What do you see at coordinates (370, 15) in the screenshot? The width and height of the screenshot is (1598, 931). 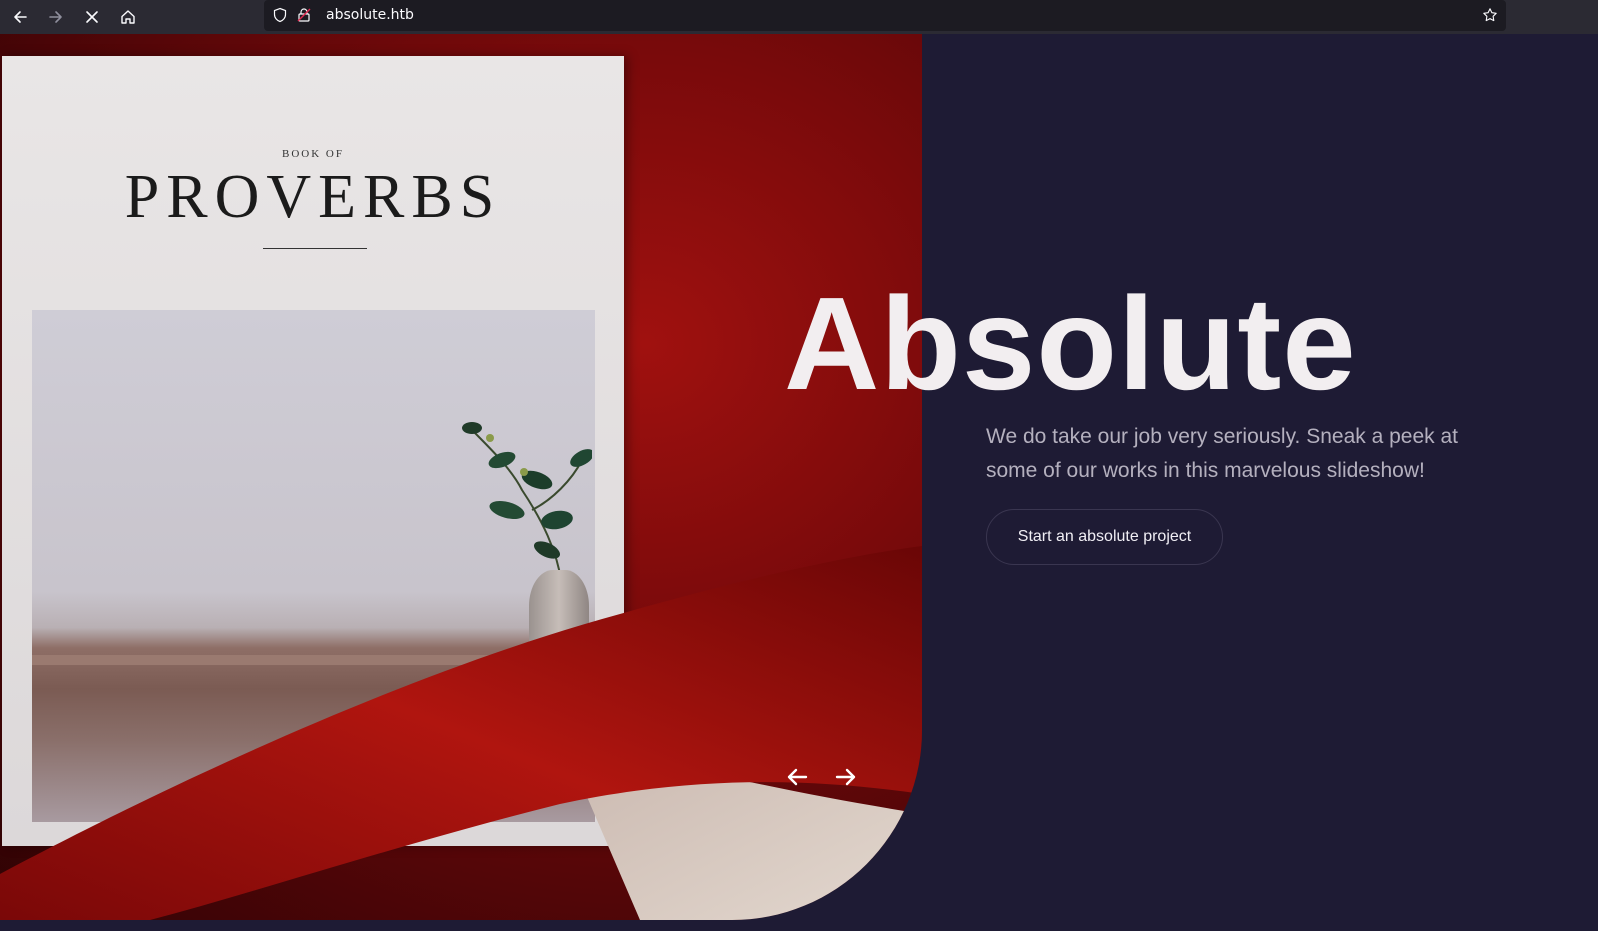 I see `url-text: absolute.htb` at bounding box center [370, 15].